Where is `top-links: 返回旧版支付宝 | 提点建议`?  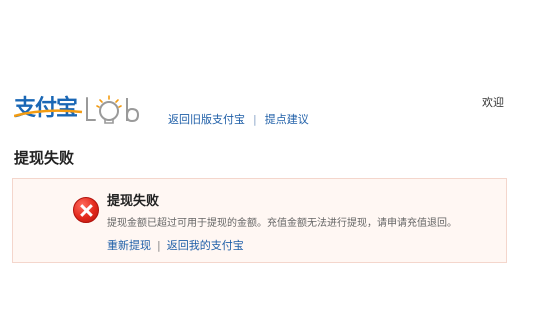
top-links: 返回旧版支付宝 | 提点建议 is located at coordinates (238, 119).